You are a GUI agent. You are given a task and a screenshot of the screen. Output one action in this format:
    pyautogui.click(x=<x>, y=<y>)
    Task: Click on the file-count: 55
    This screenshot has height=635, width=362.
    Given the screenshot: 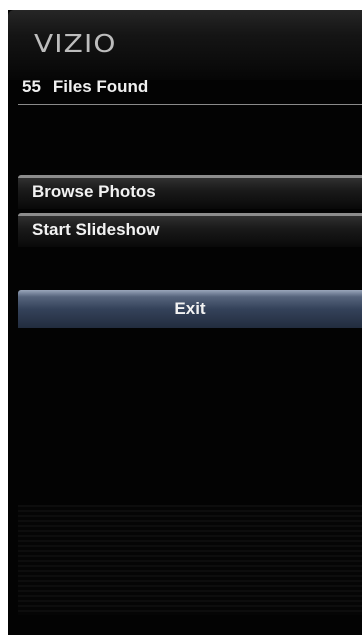 What is the action you would take?
    pyautogui.click(x=31, y=86)
    